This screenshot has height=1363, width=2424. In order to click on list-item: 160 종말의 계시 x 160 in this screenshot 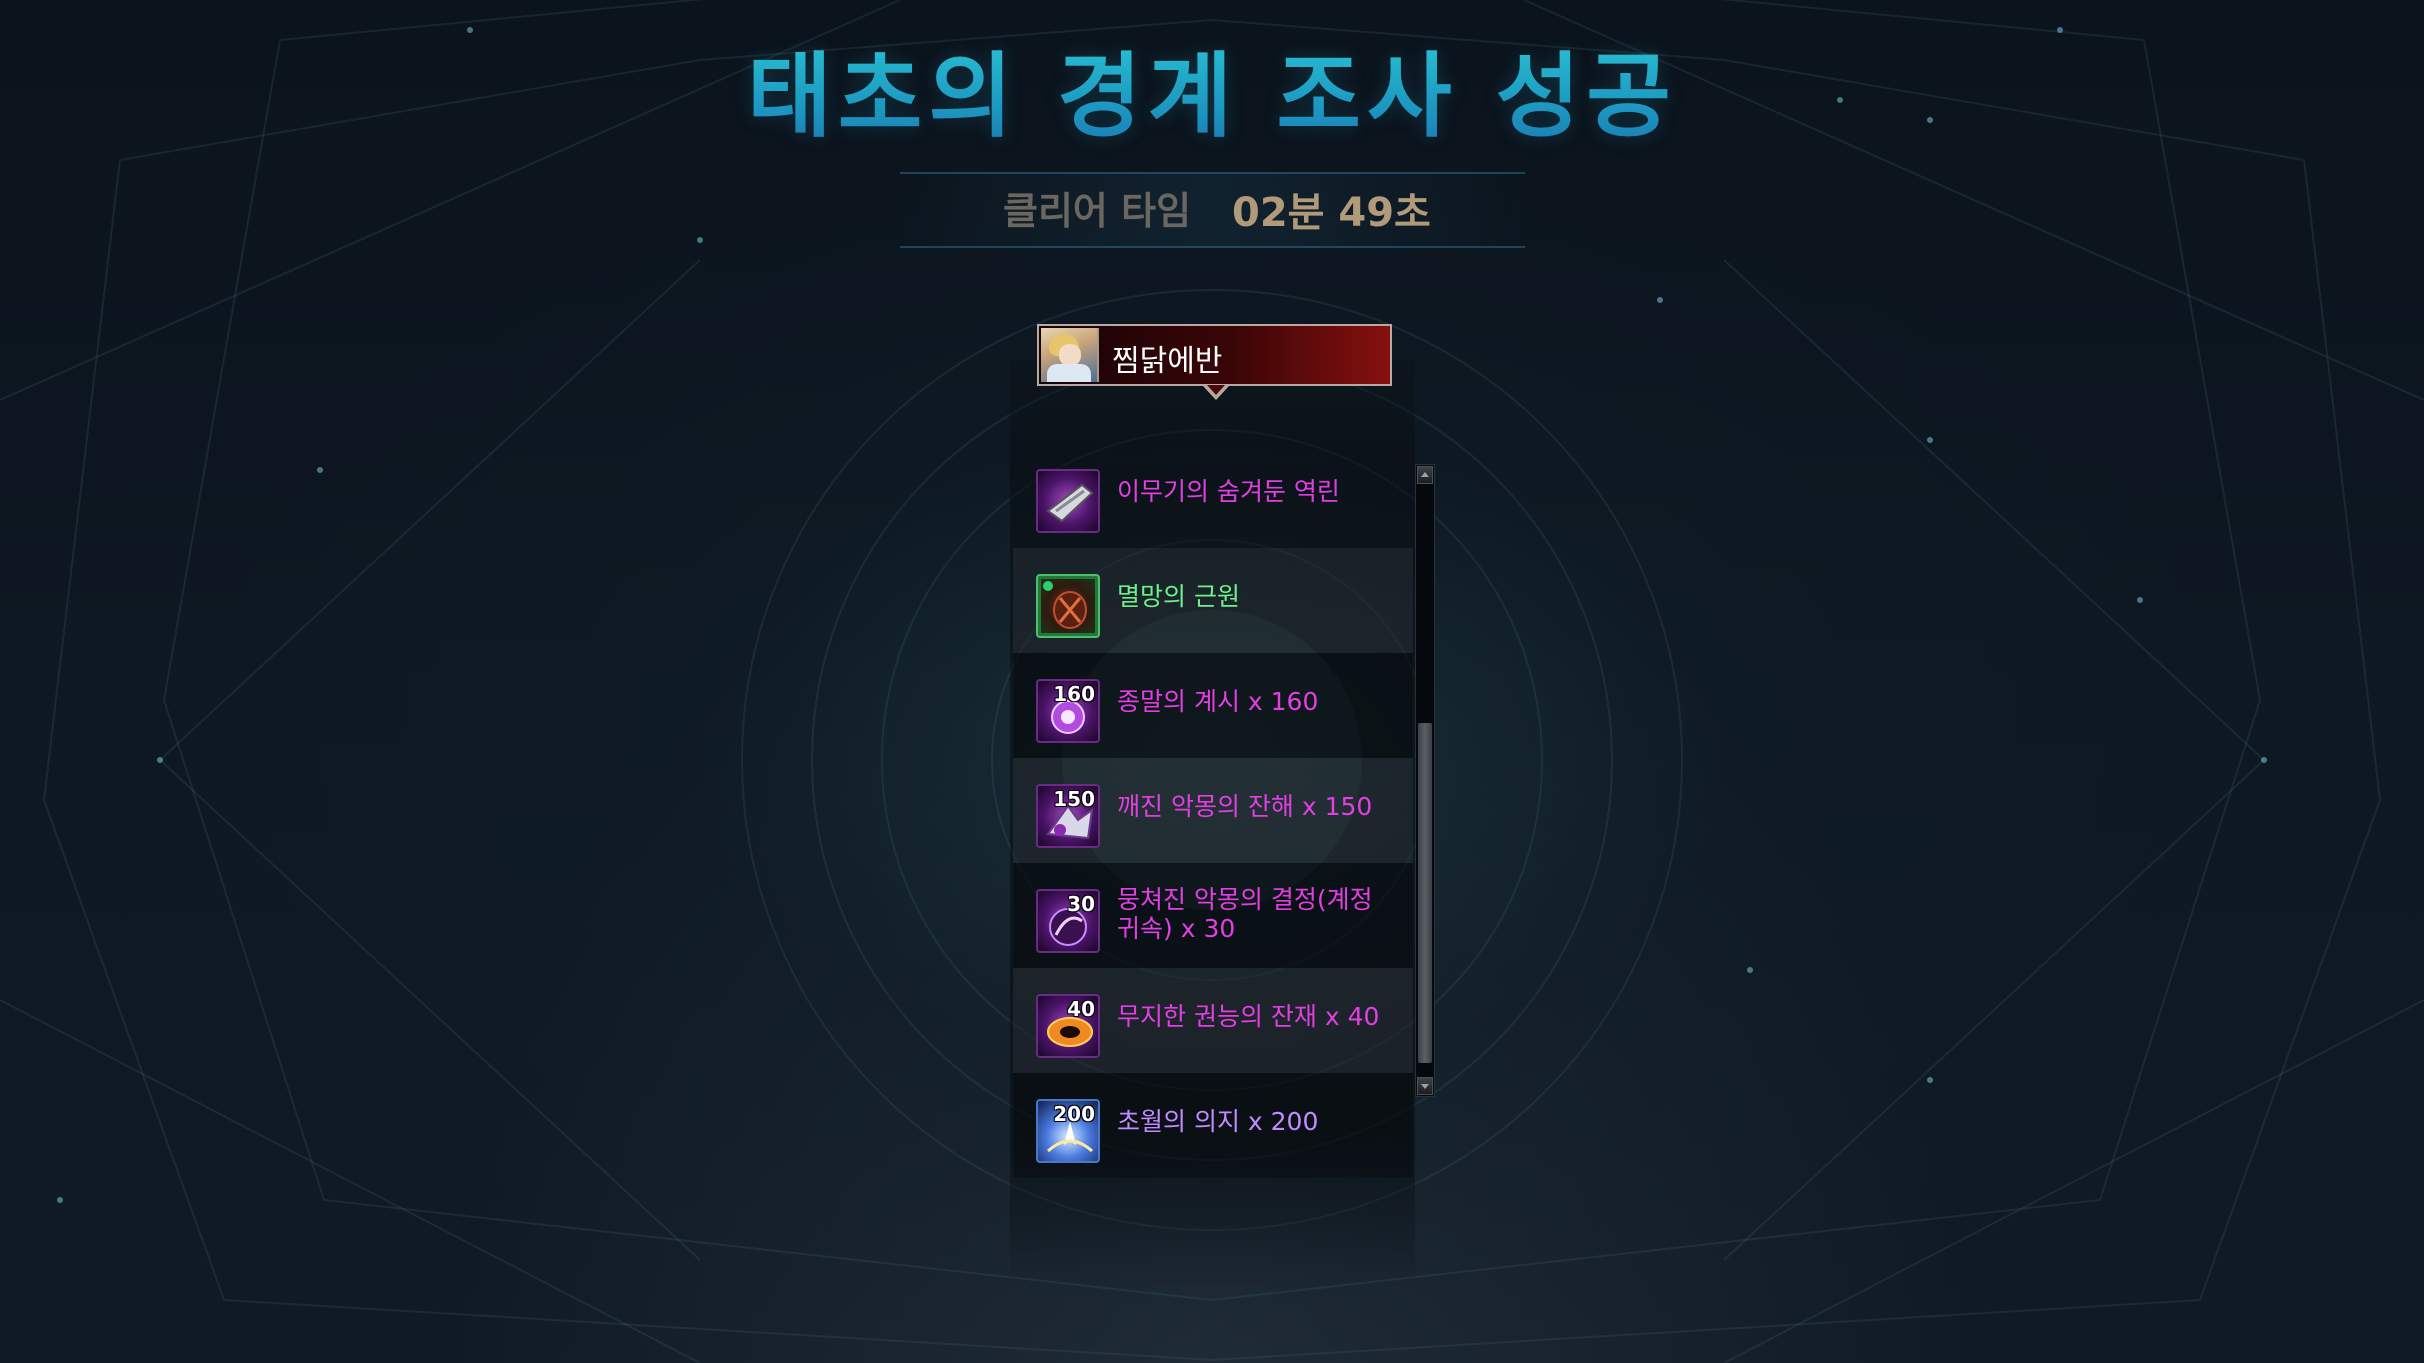, I will do `click(1213, 705)`.